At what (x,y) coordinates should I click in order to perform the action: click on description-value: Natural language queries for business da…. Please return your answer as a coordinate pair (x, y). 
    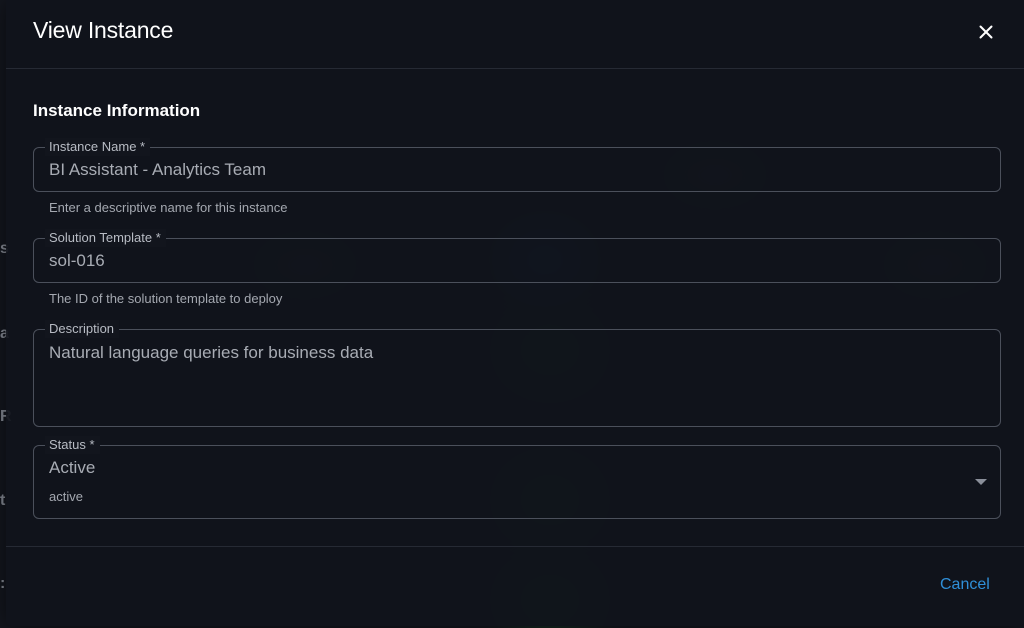
    Looking at the image, I should click on (211, 352).